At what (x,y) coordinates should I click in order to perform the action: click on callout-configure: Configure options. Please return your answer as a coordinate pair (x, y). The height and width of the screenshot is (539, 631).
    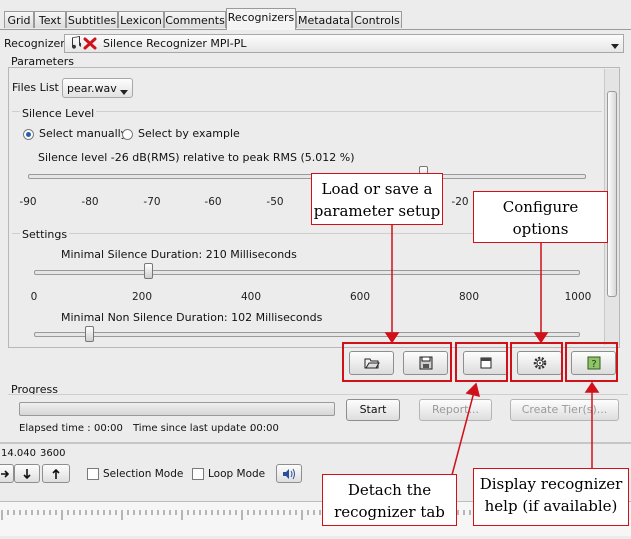
    Looking at the image, I should click on (540, 217).